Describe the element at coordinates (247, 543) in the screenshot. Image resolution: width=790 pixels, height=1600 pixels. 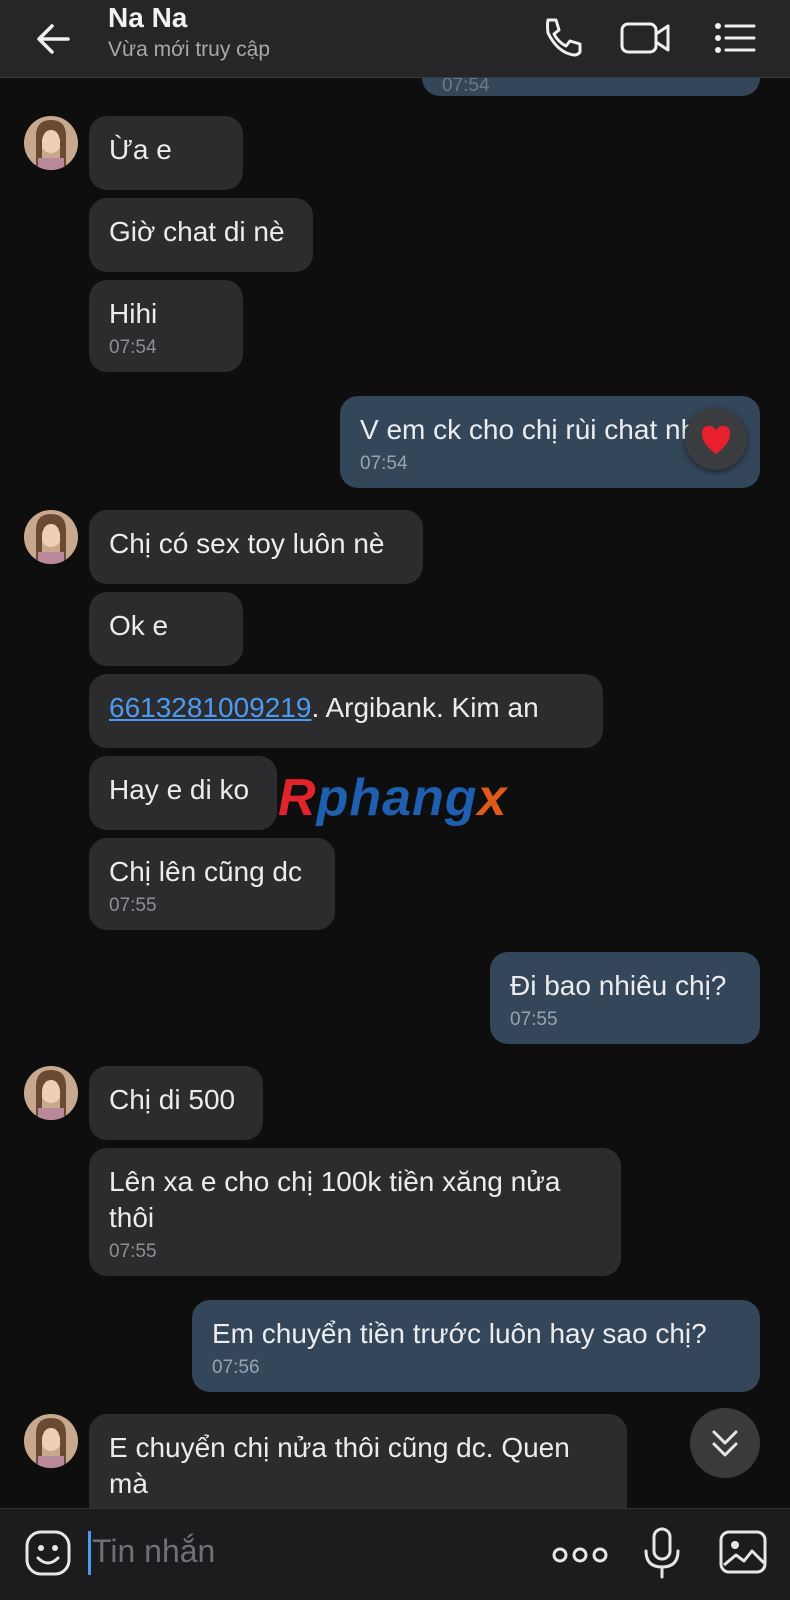
I see `message-text: Chị có sex toy luôn nè` at that location.